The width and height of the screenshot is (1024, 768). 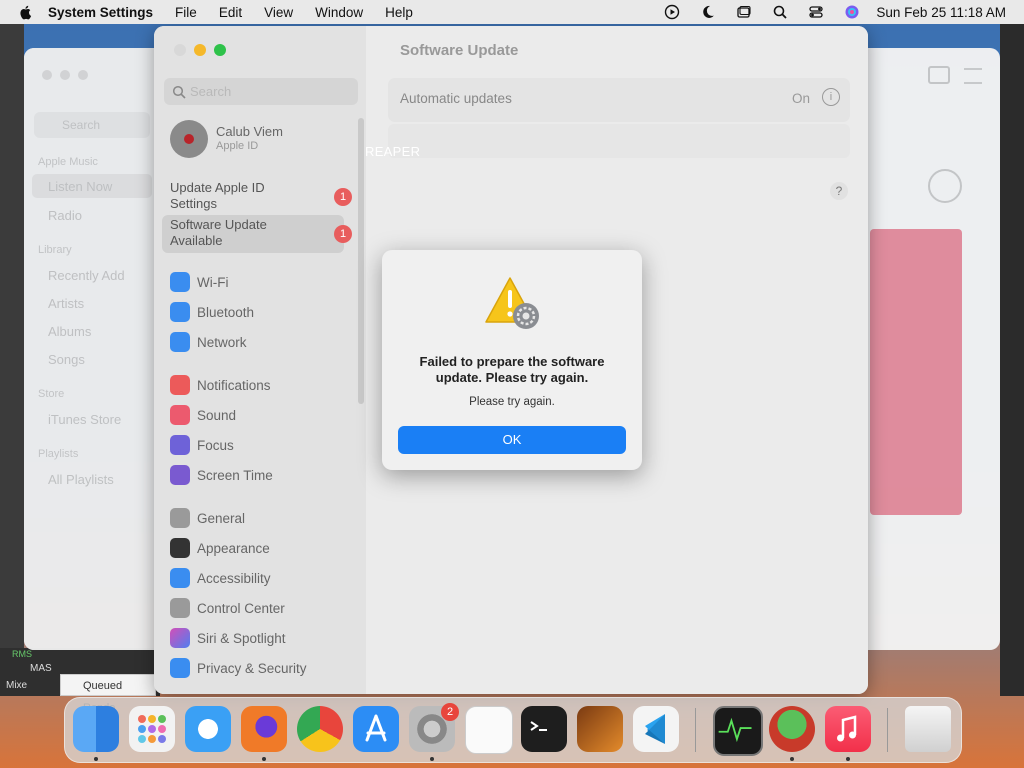 What do you see at coordinates (51, 394) in the screenshot?
I see `music-section-store: Store` at bounding box center [51, 394].